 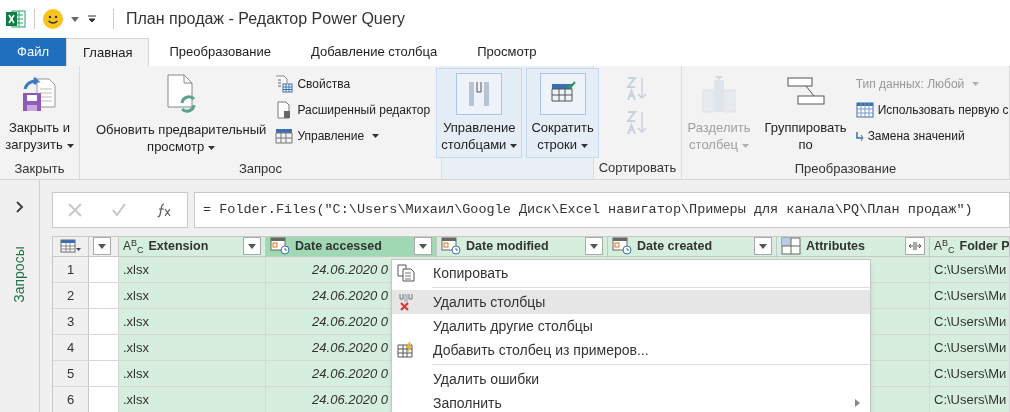 I want to click on ribbon-button: Свойства, so click(x=353, y=84).